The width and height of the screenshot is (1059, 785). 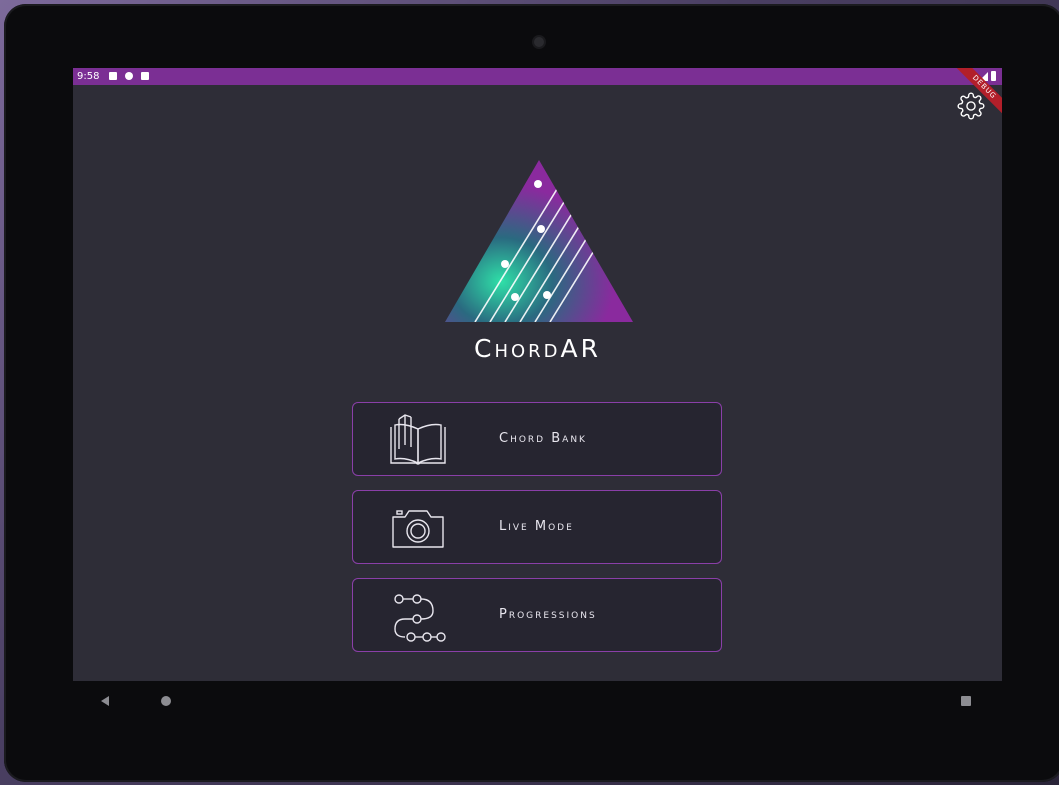 I want to click on chord-bank-button: Chord Bank, so click(x=537, y=439).